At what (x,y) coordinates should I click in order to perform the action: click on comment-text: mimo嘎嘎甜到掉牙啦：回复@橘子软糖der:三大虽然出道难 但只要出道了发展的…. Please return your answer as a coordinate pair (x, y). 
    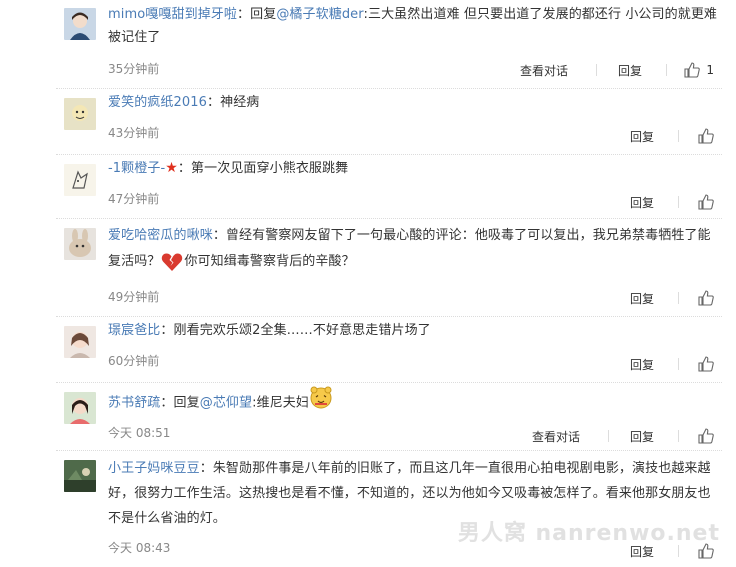
    Looking at the image, I should click on (413, 26).